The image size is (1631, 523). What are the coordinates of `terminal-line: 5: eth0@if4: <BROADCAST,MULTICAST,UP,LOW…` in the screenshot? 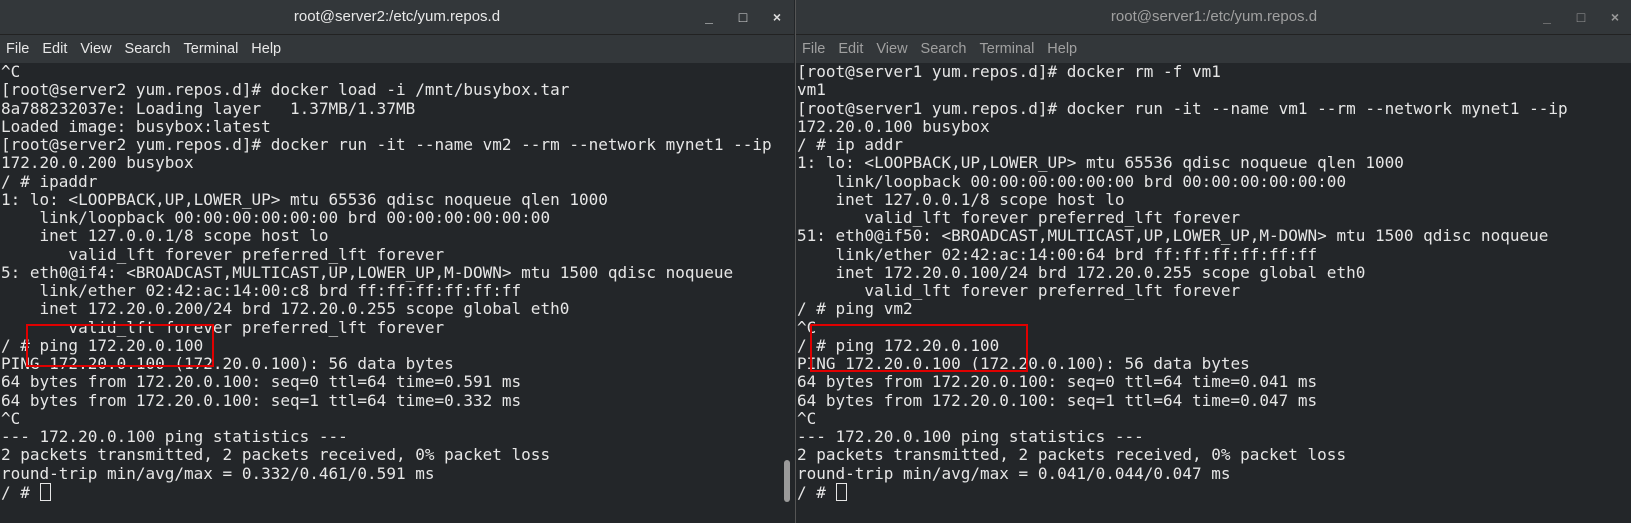 It's located at (367, 272).